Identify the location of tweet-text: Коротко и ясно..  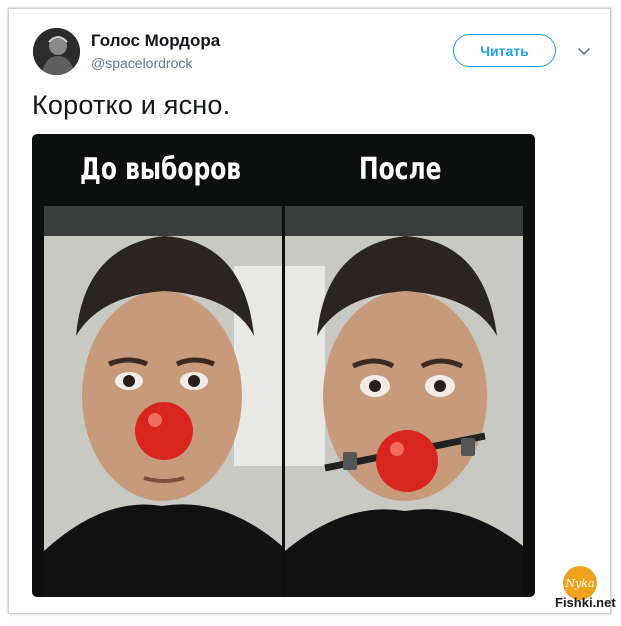
(131, 105).